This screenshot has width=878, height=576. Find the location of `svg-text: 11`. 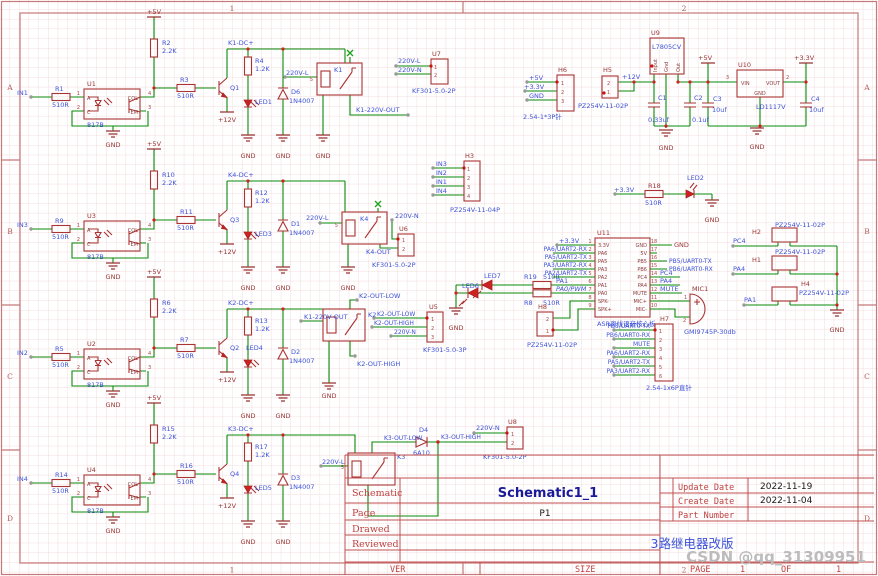

svg-text: 11 is located at coordinates (654, 298).